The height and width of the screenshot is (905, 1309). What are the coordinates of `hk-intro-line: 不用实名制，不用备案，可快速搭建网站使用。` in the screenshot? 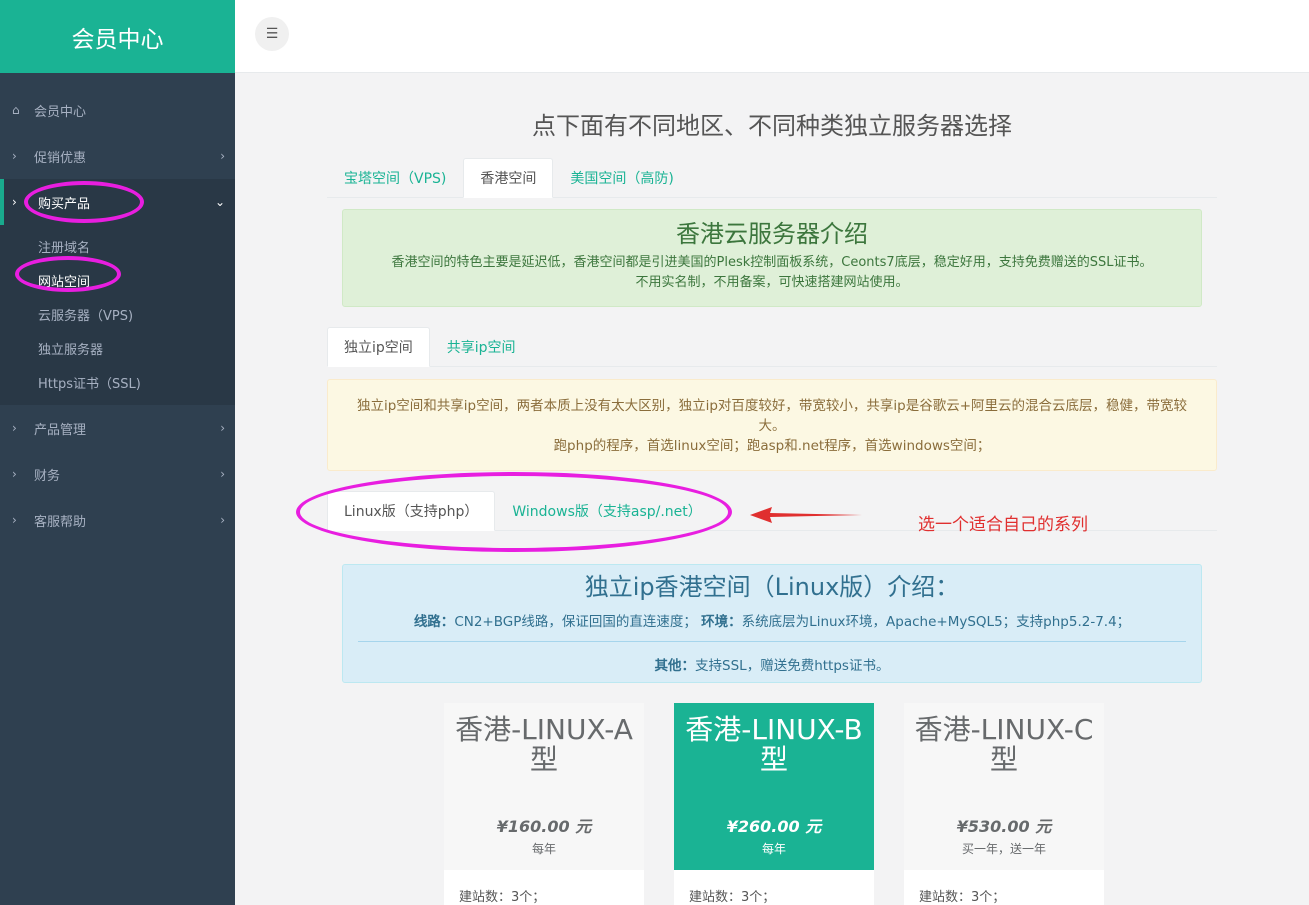 It's located at (772, 282).